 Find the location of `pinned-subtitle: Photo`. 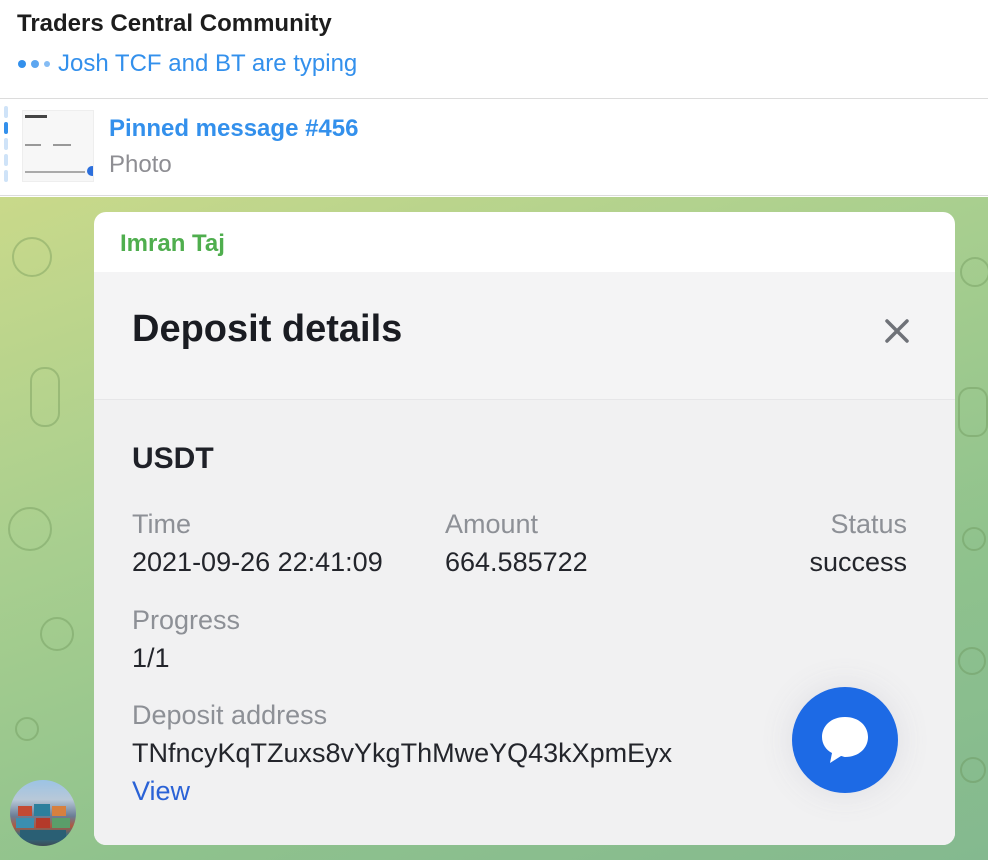

pinned-subtitle: Photo is located at coordinates (140, 164).